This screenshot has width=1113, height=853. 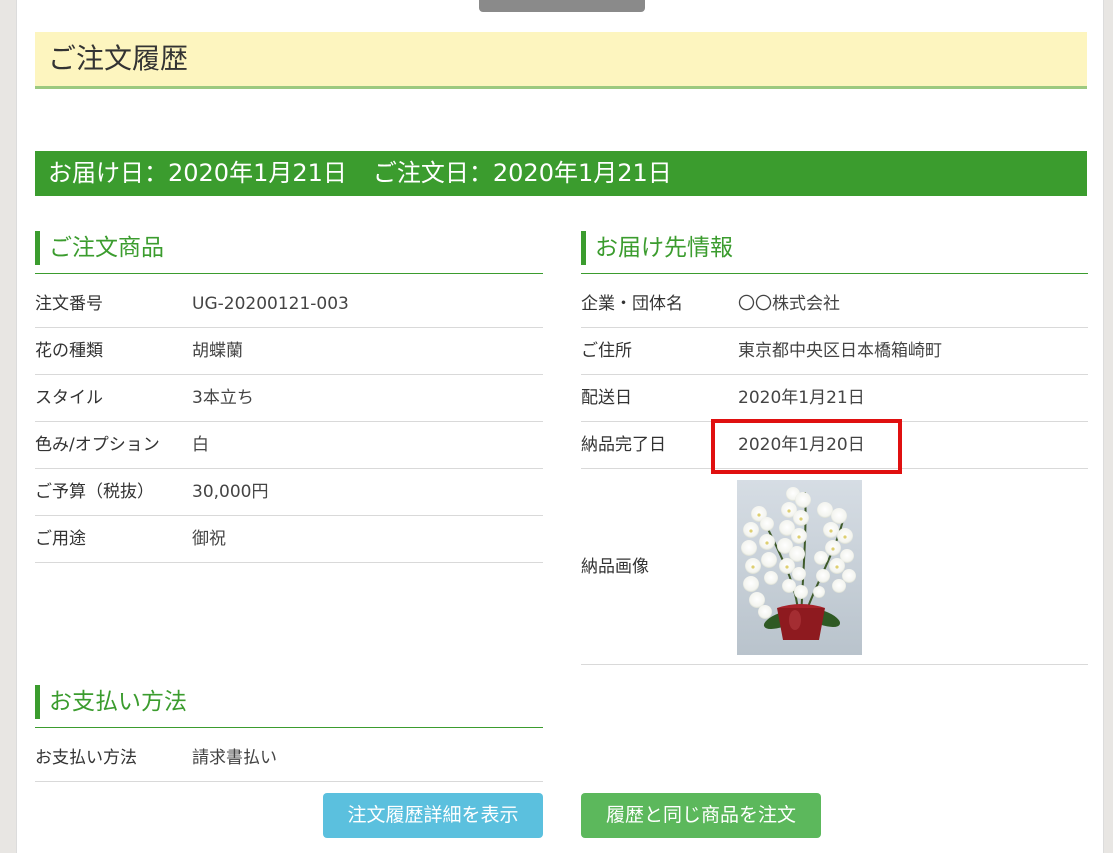 I want to click on row-value: 3本立ち, so click(x=223, y=398).